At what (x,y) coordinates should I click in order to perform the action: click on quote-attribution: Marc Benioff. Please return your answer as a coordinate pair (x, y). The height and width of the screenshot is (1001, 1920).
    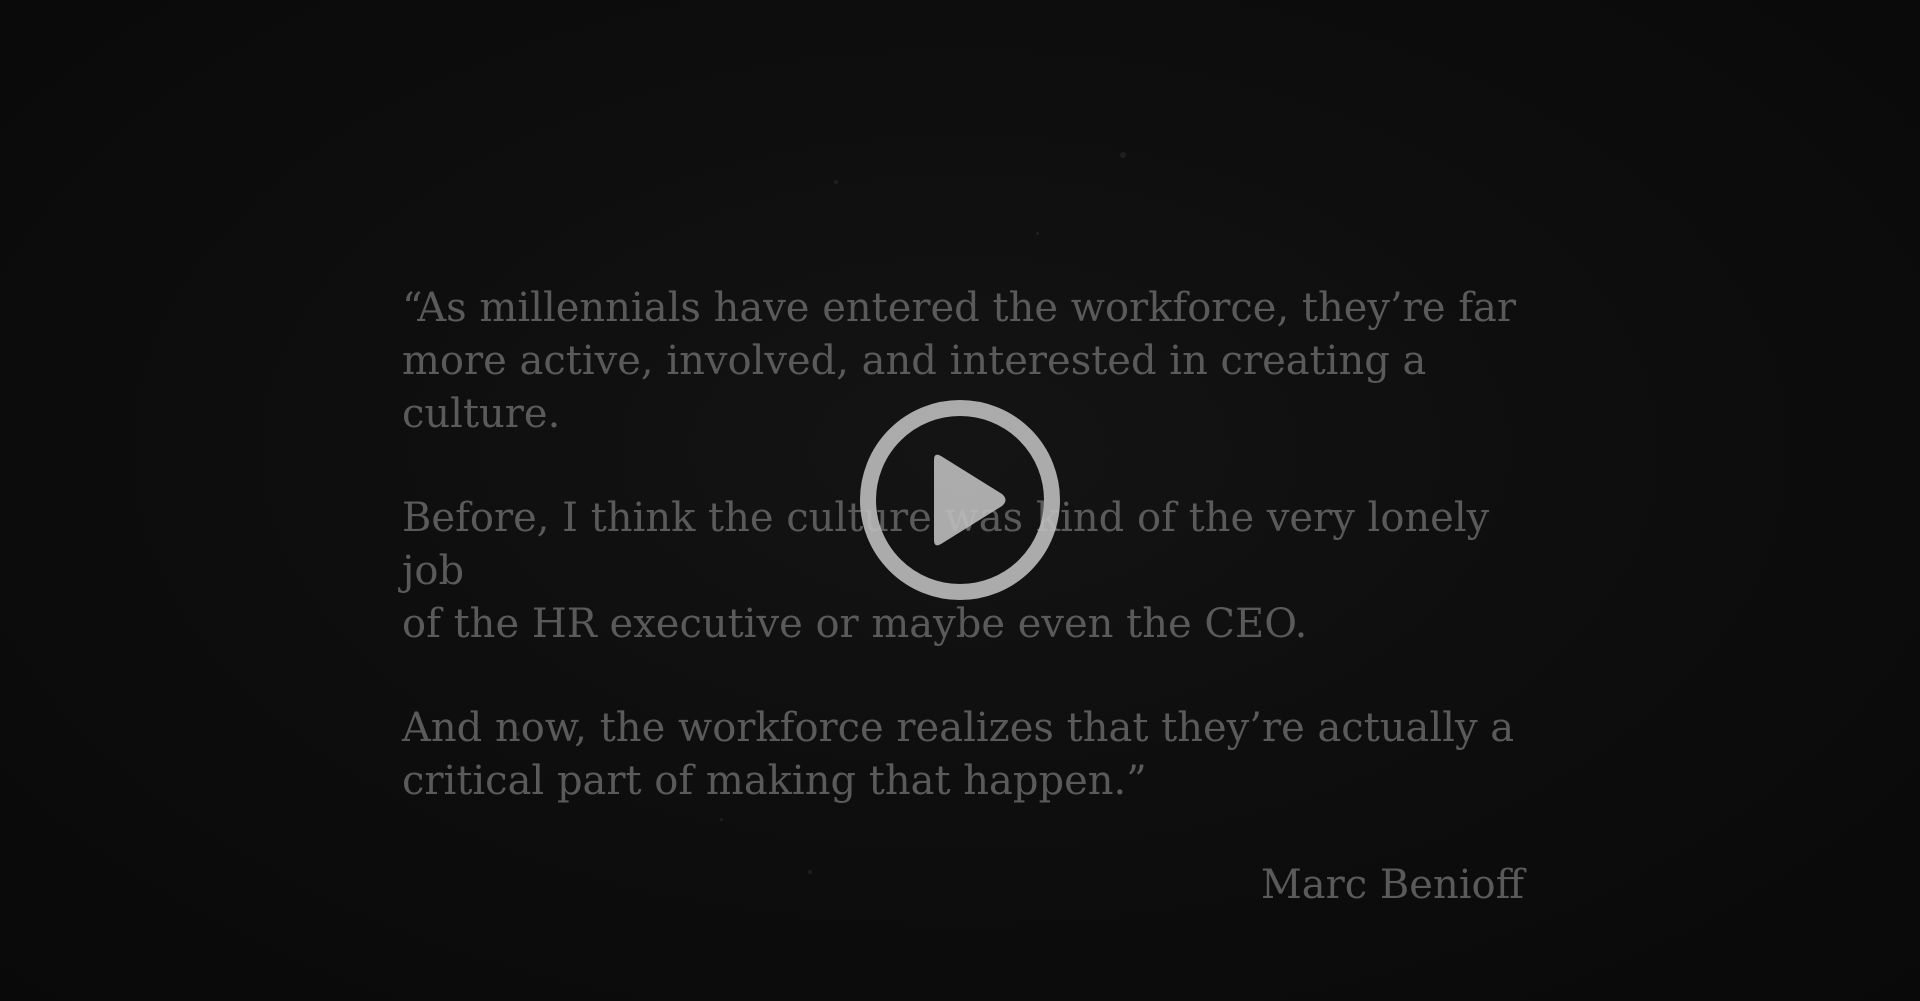
    Looking at the image, I should click on (1392, 885).